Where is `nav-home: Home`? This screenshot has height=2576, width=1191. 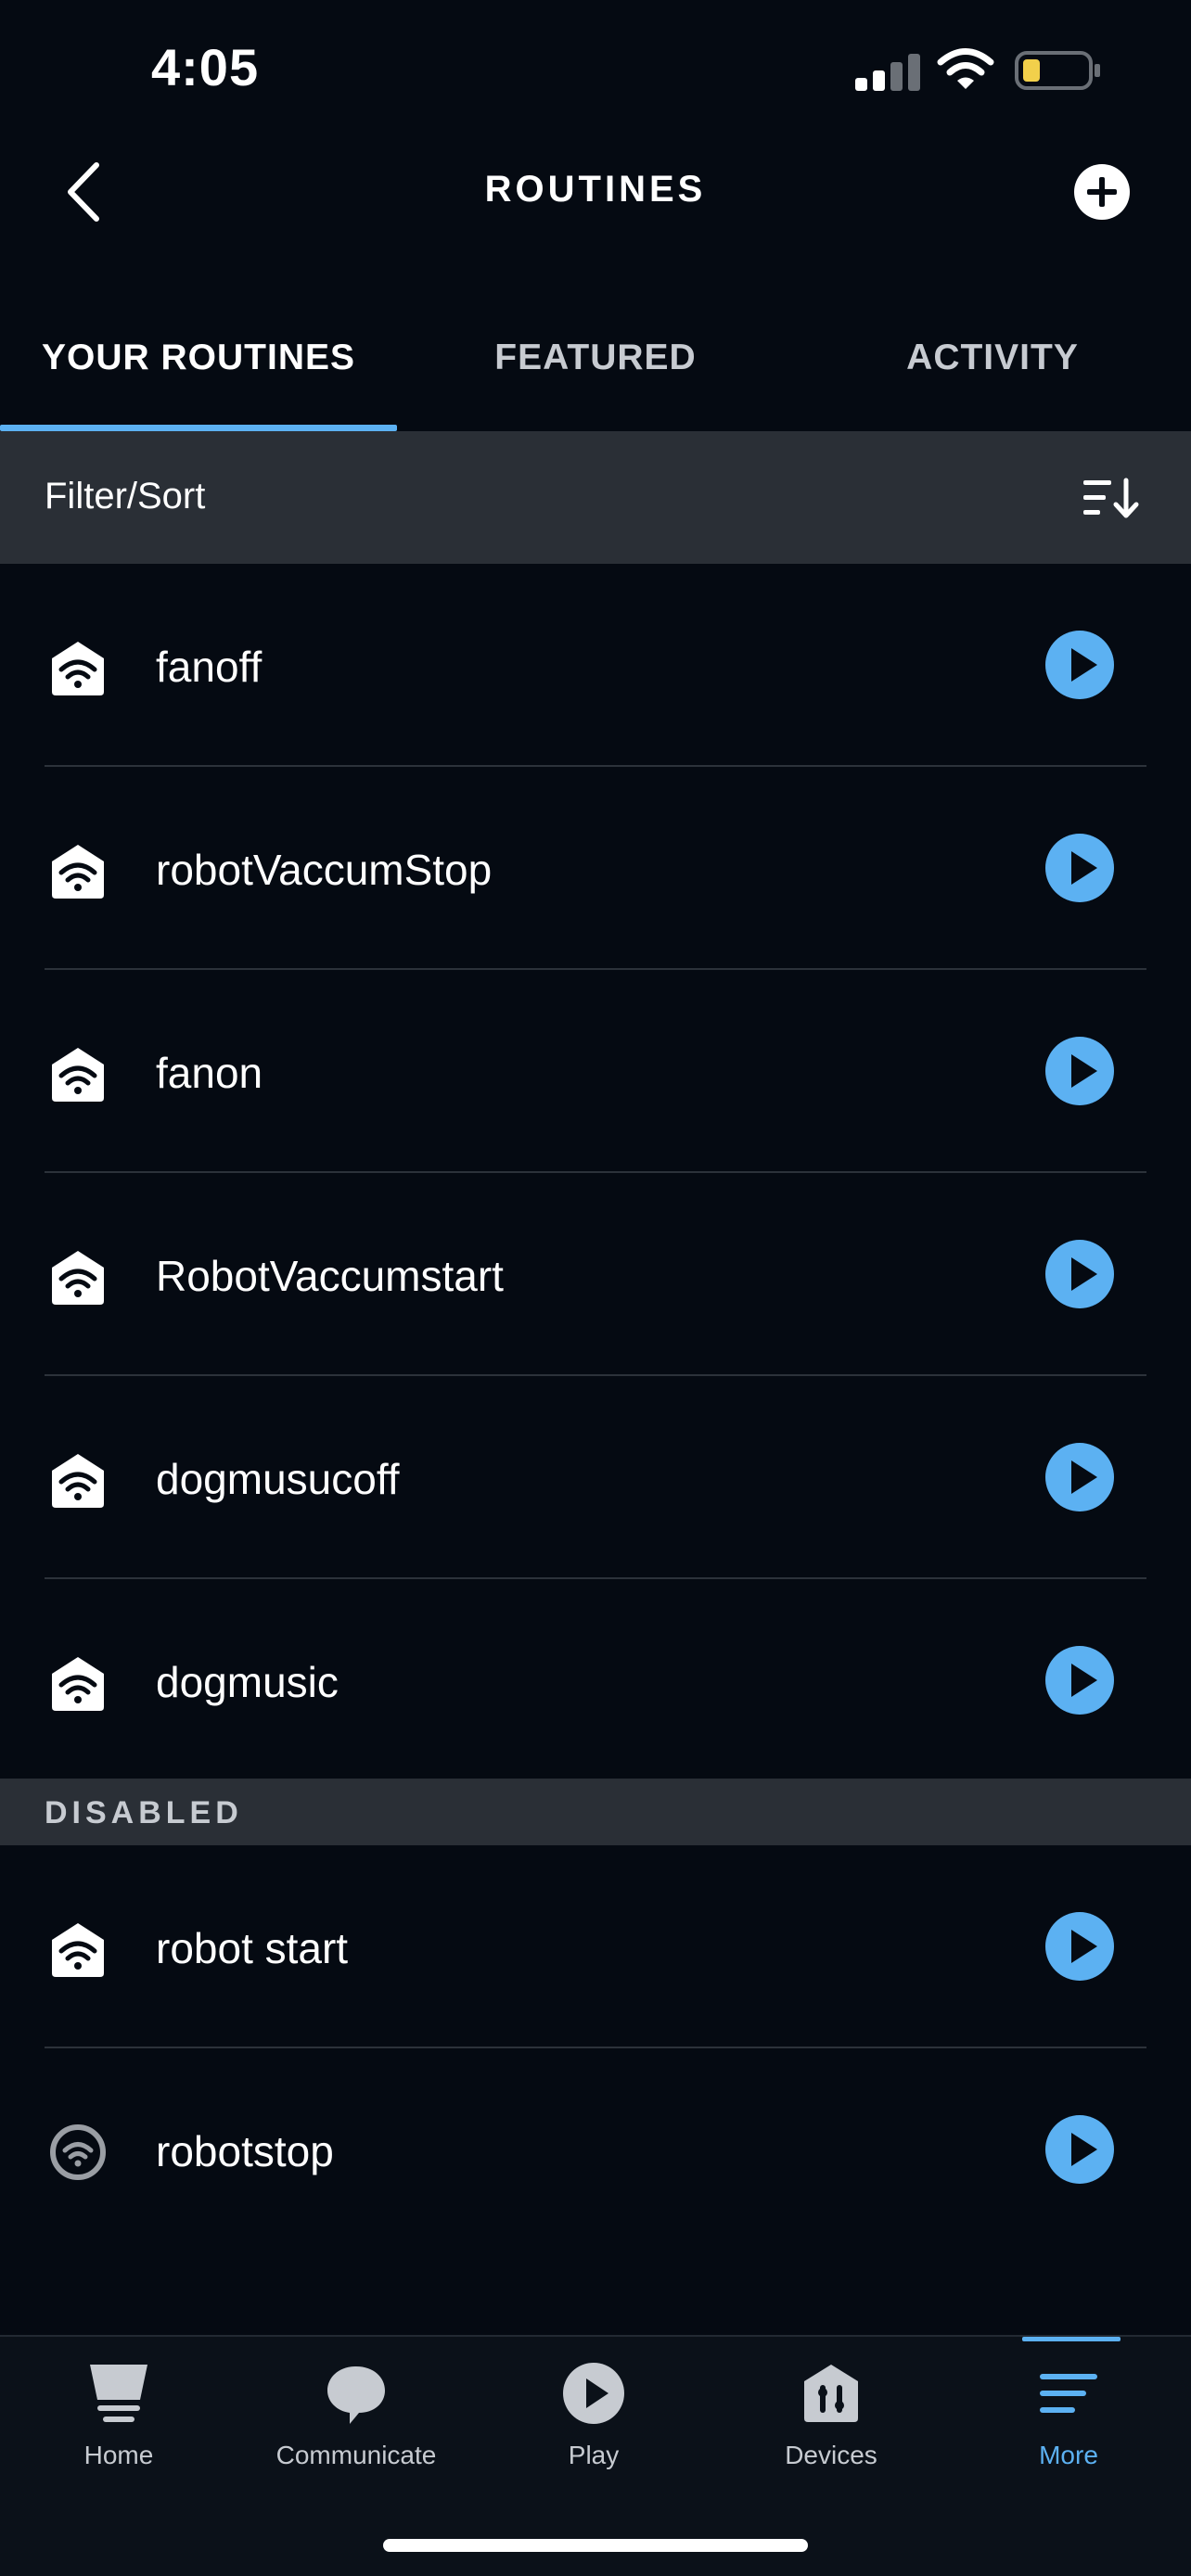 nav-home: Home is located at coordinates (118, 2420).